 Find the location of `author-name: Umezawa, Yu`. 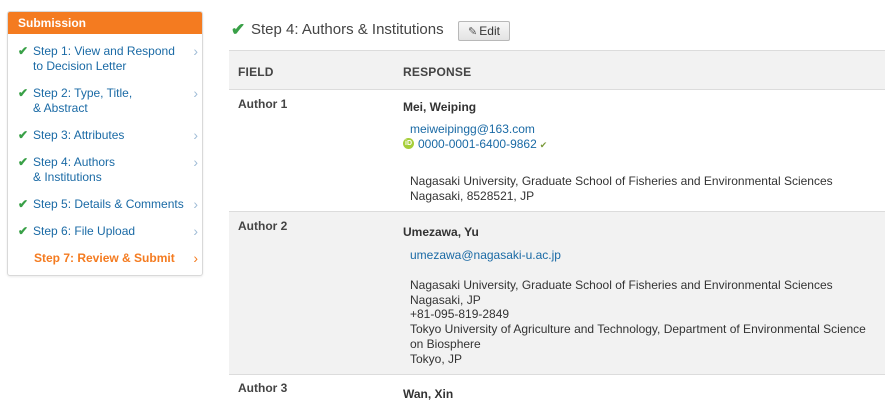

author-name: Umezawa, Yu is located at coordinates (441, 232).